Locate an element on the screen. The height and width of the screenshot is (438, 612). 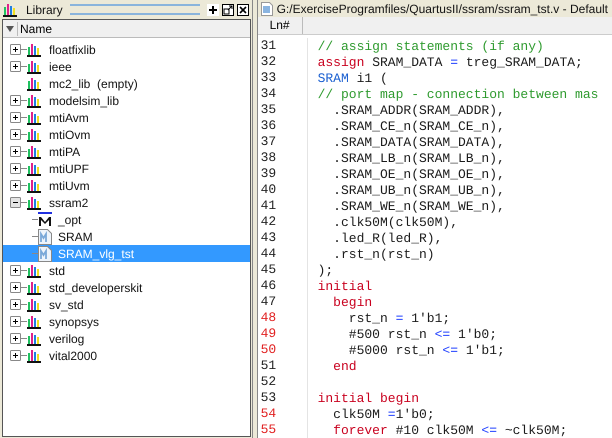
line-number: 32 is located at coordinates (283, 62).